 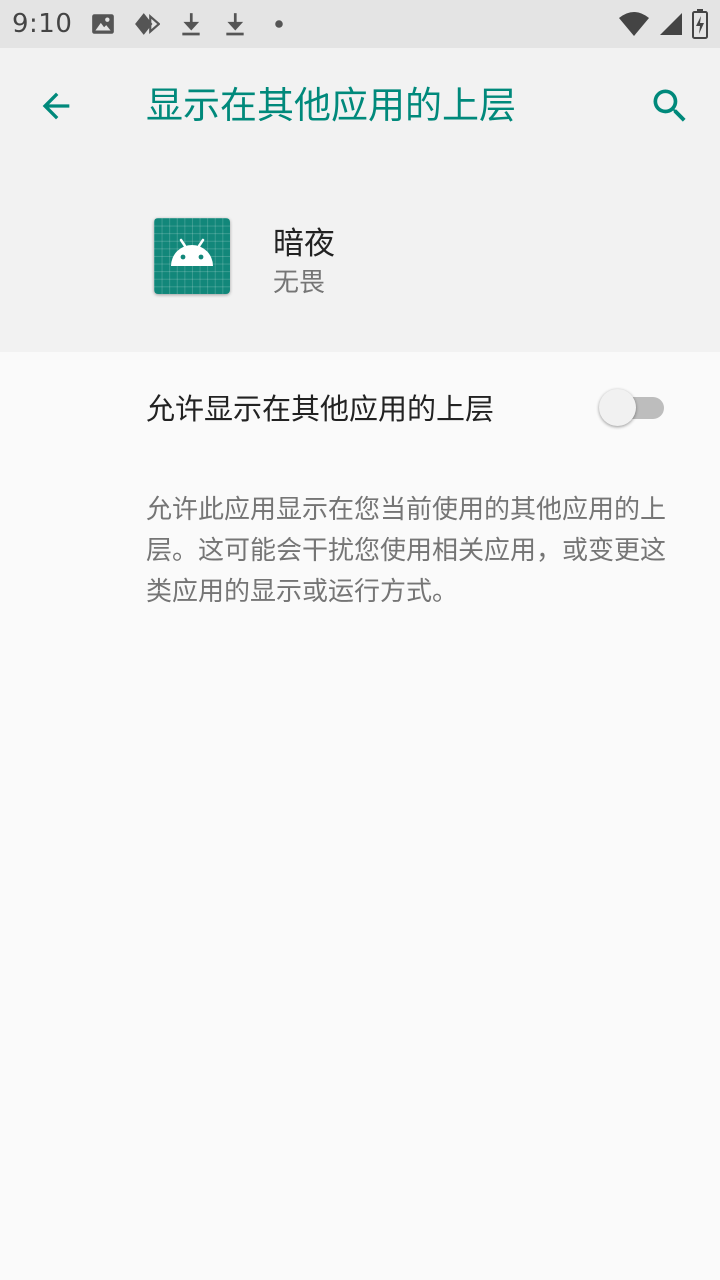 I want to click on arrow-back-icon, so click(x=56, y=106).